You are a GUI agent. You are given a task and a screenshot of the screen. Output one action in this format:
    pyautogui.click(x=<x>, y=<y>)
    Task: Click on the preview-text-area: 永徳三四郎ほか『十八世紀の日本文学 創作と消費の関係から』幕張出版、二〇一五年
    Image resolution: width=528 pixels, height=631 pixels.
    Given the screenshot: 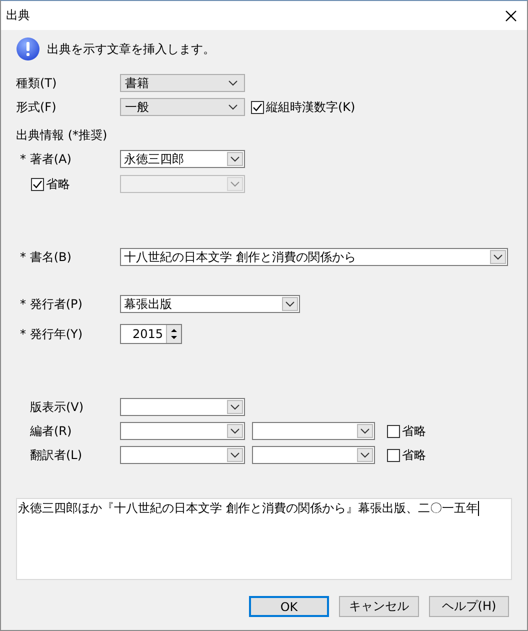 What is the action you would take?
    pyautogui.click(x=264, y=539)
    